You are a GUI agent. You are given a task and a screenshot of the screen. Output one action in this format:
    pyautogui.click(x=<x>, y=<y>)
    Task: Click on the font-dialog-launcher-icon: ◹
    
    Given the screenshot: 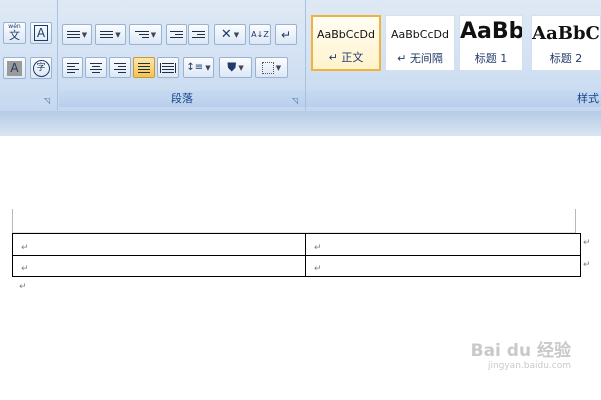 What is the action you would take?
    pyautogui.click(x=48, y=101)
    